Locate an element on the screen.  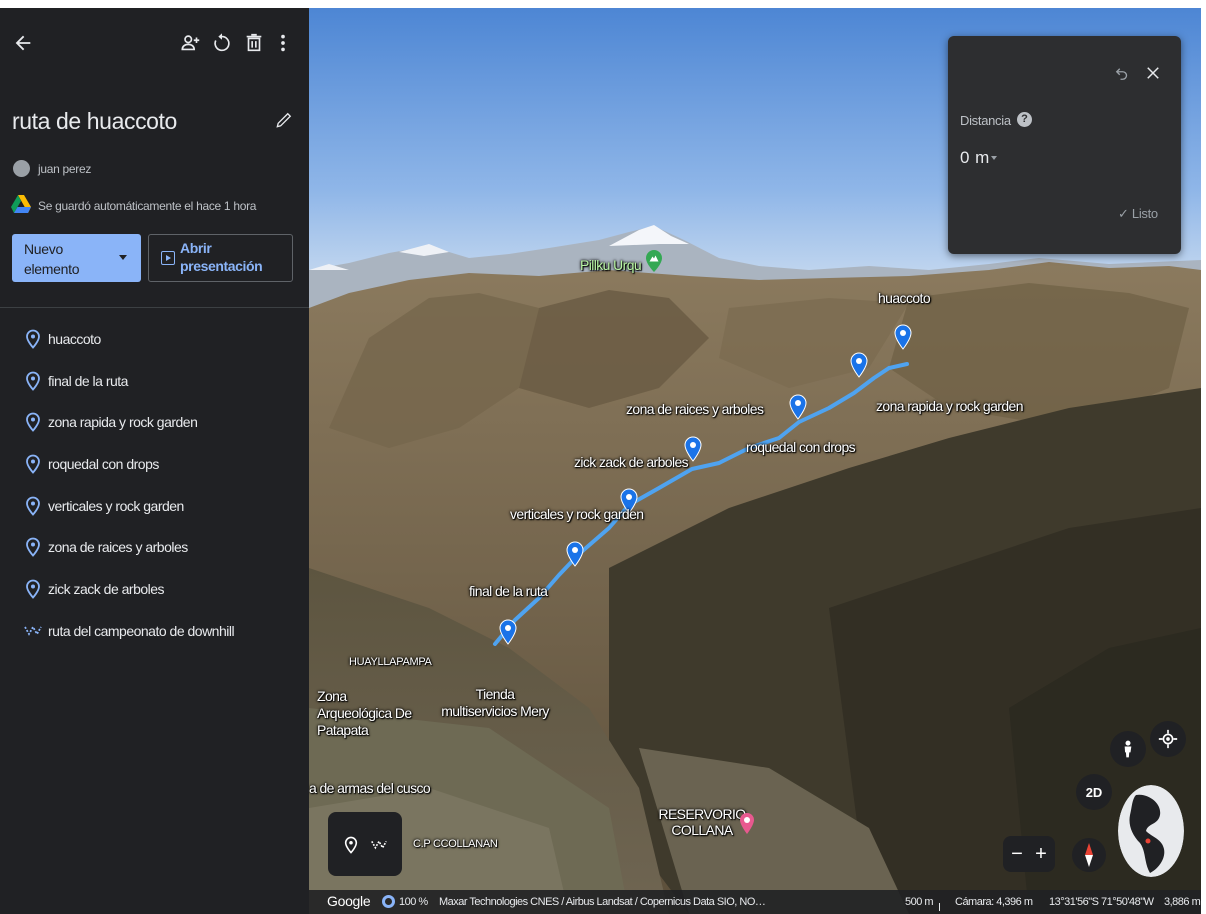
more-vert-icon is located at coordinates (283, 43).